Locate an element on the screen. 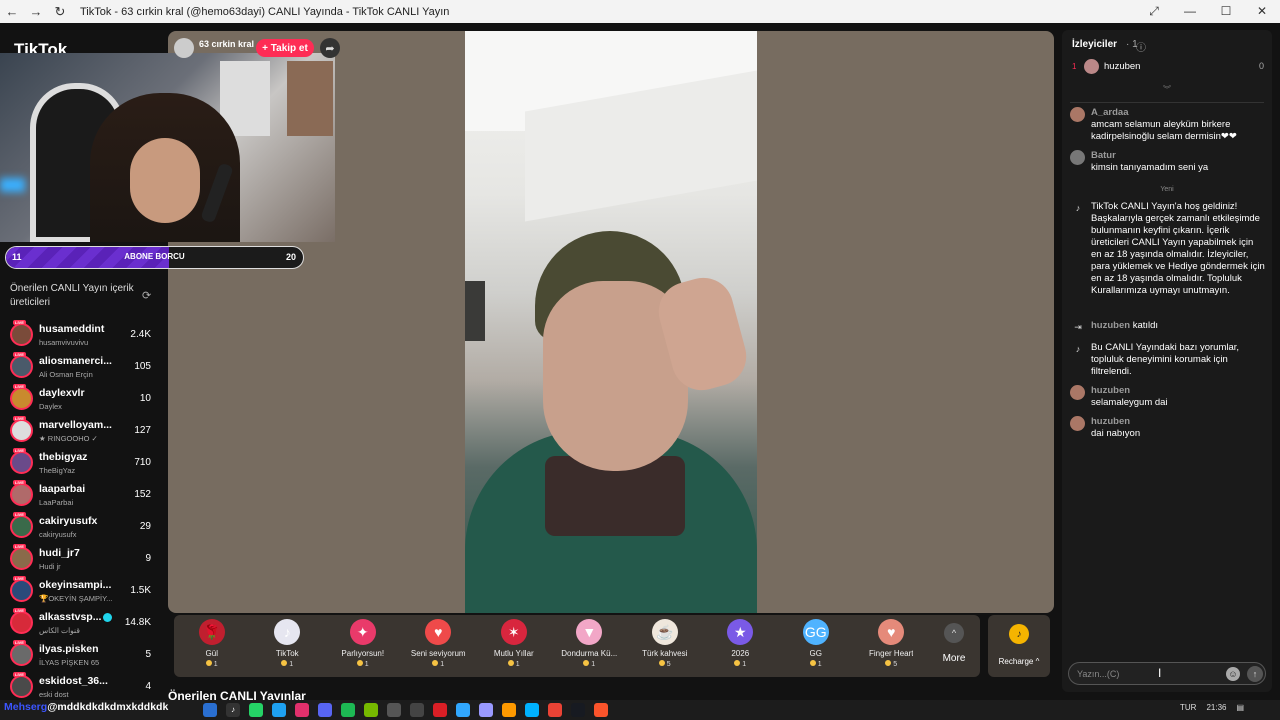 The width and height of the screenshot is (1280, 720). nvidia-icon is located at coordinates (371, 710).